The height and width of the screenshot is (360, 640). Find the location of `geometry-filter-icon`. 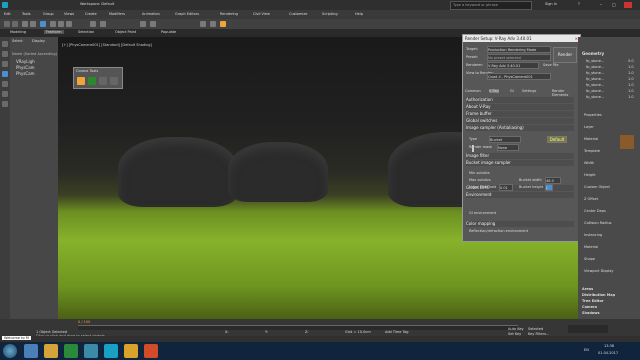

geometry-filter-icon is located at coordinates (5, 54).